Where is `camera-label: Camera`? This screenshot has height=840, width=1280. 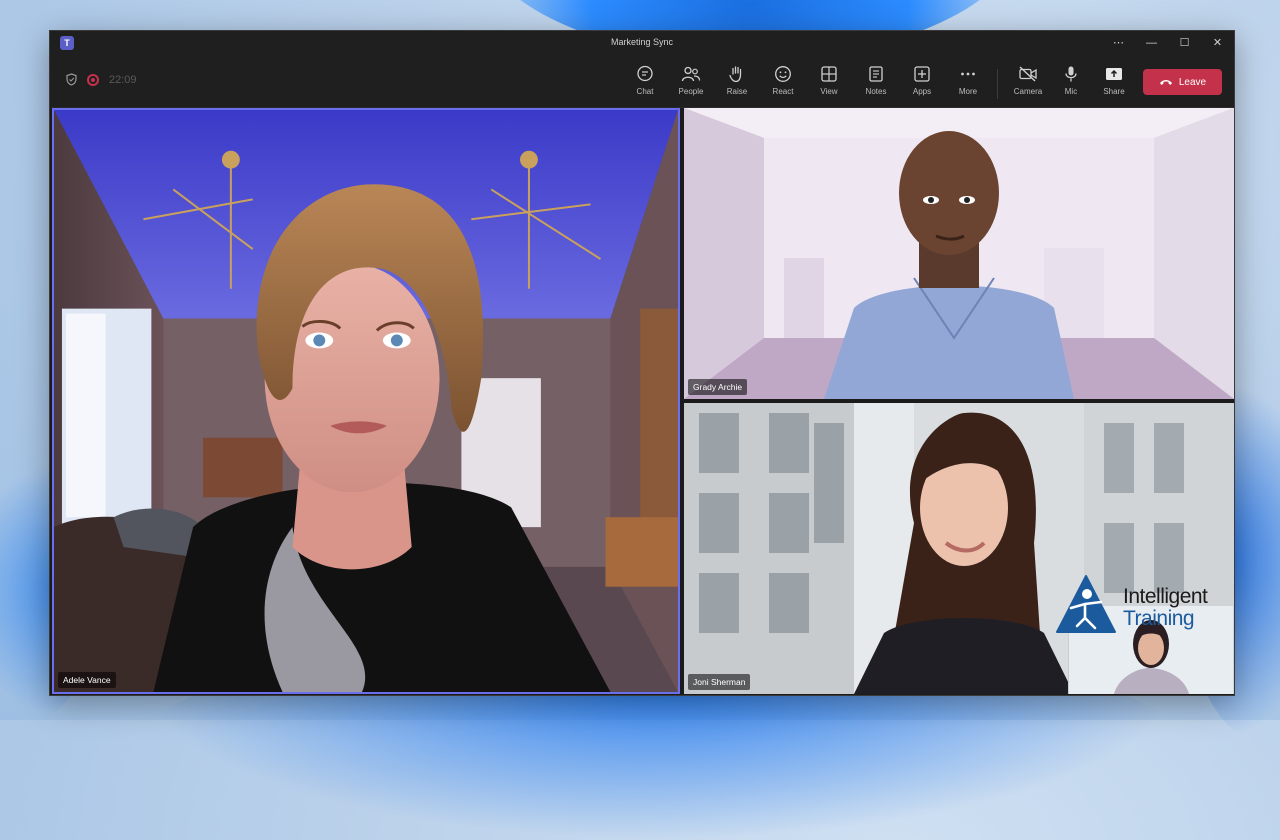
camera-label: Camera is located at coordinates (1028, 91).